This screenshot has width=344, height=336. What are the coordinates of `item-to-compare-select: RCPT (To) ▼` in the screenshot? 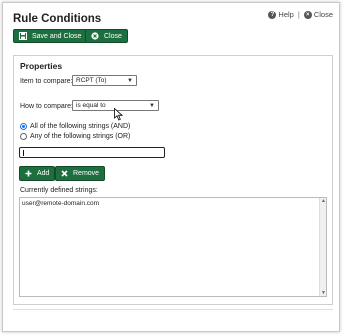 It's located at (104, 80).